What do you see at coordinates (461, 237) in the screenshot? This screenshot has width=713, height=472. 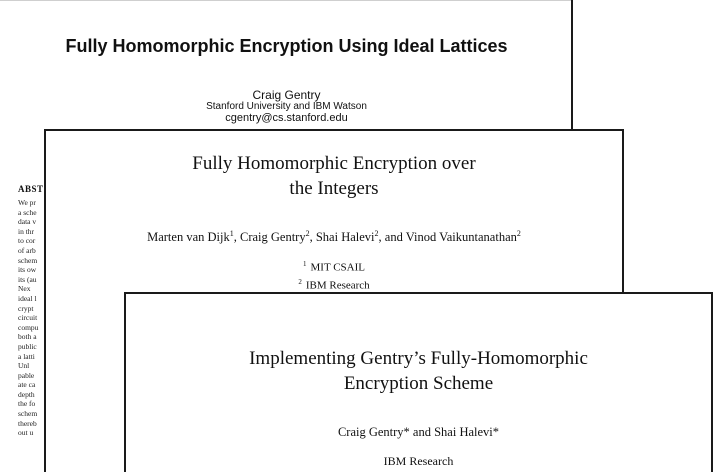 I see `author-name: Vinod Vaikuntanathan` at bounding box center [461, 237].